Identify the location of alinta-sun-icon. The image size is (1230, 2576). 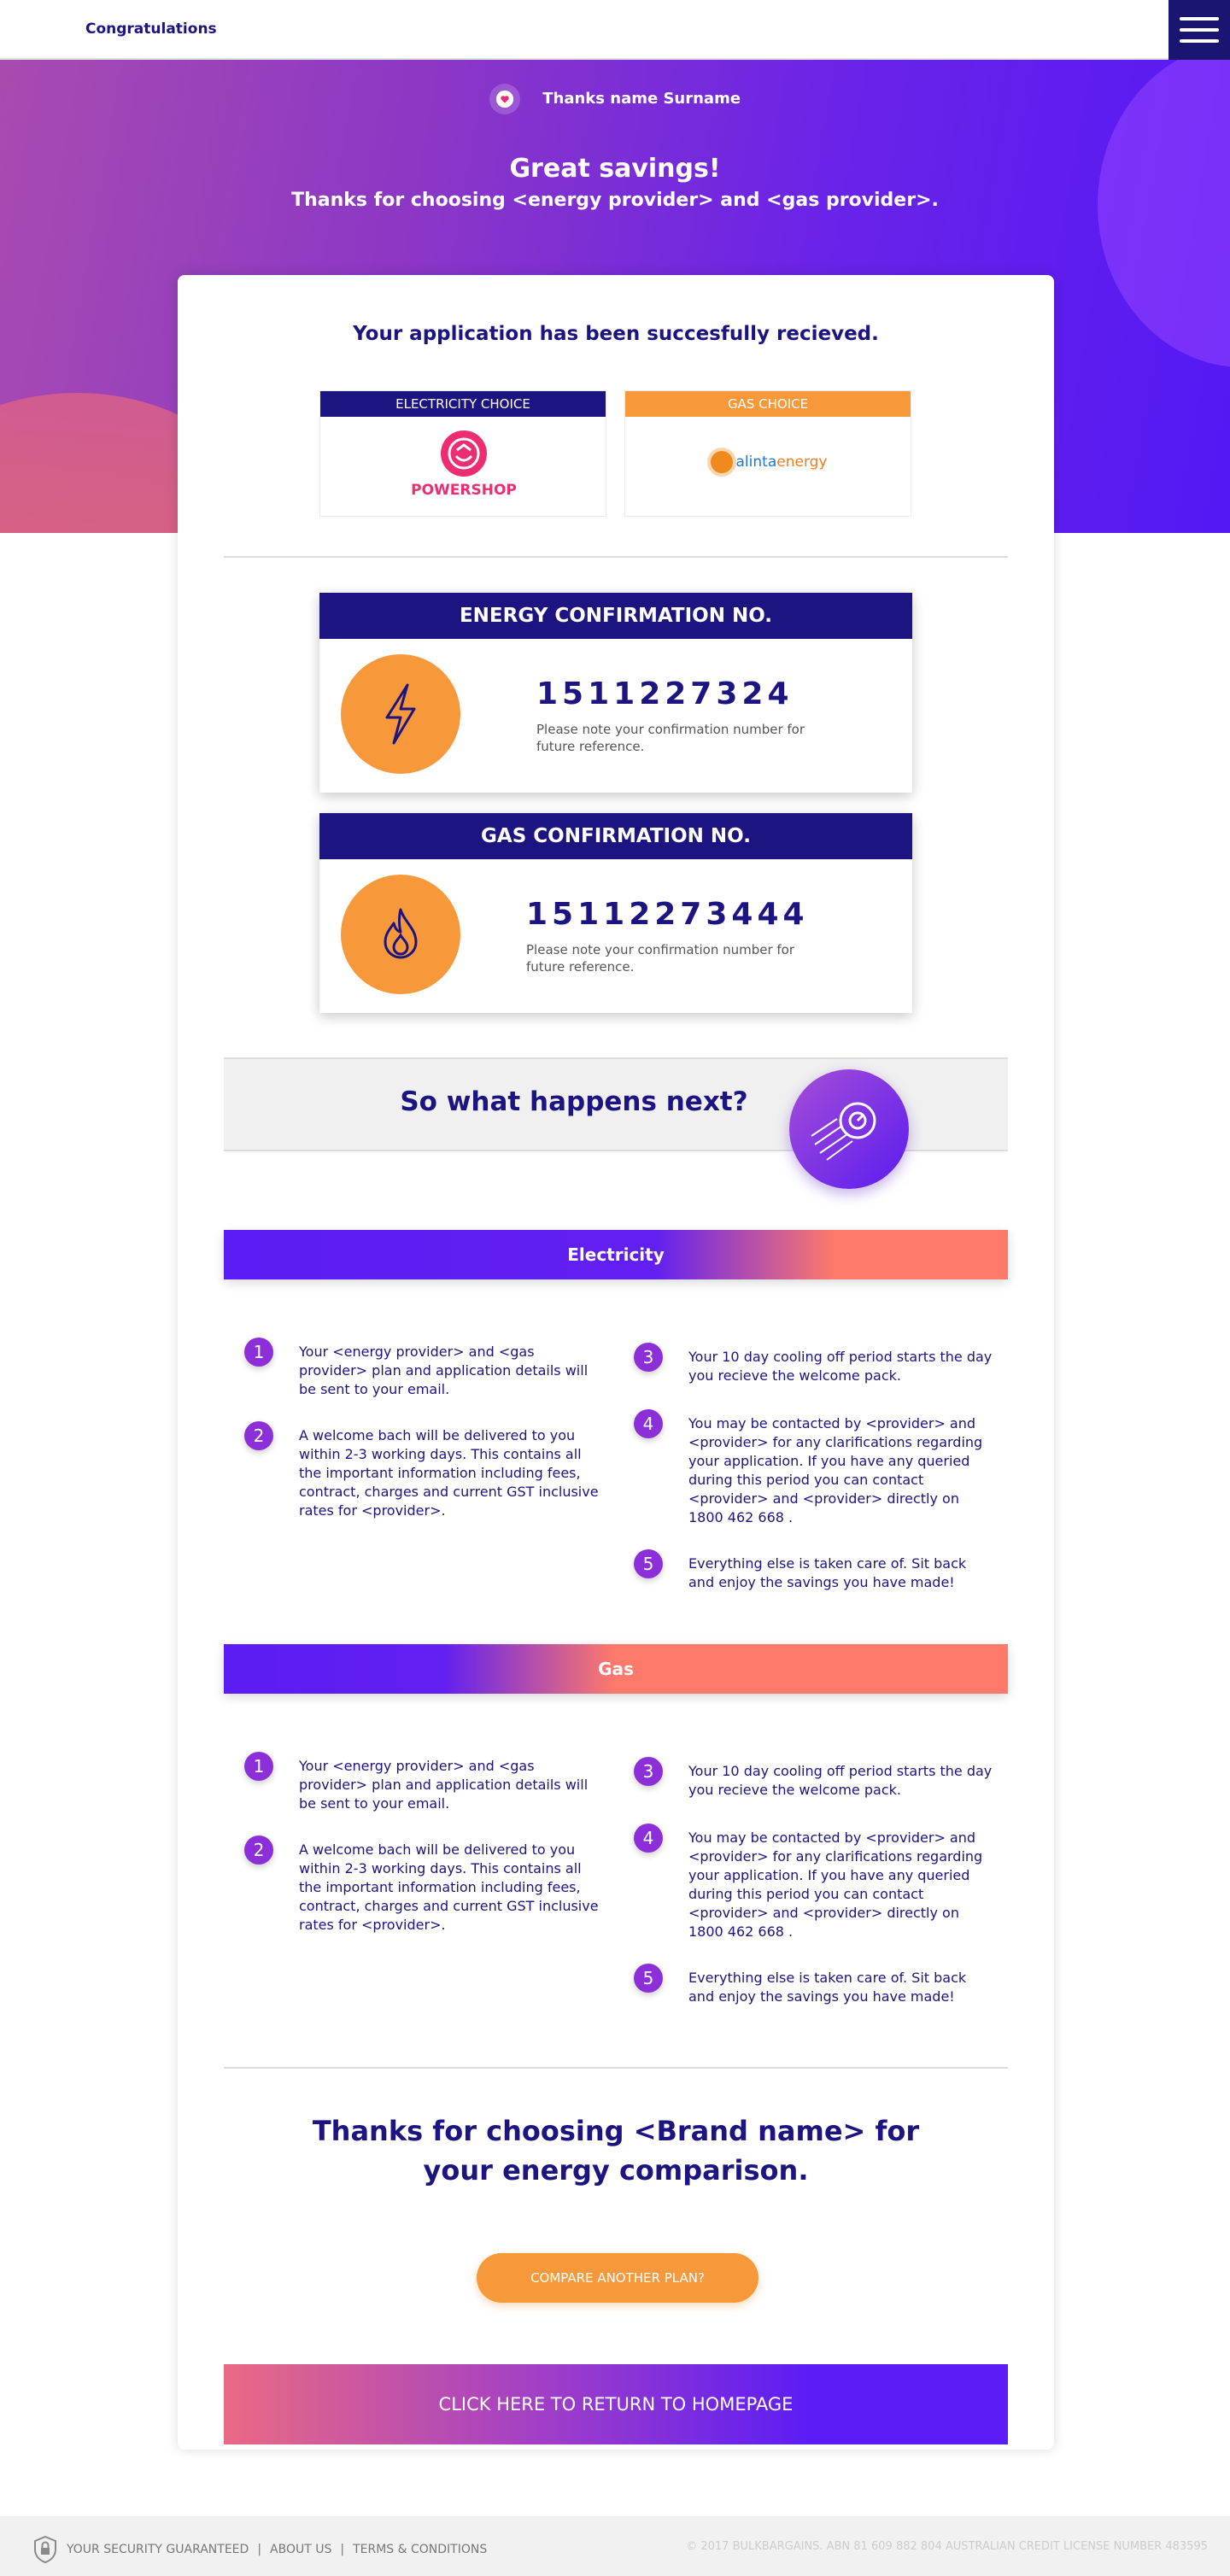
(721, 462).